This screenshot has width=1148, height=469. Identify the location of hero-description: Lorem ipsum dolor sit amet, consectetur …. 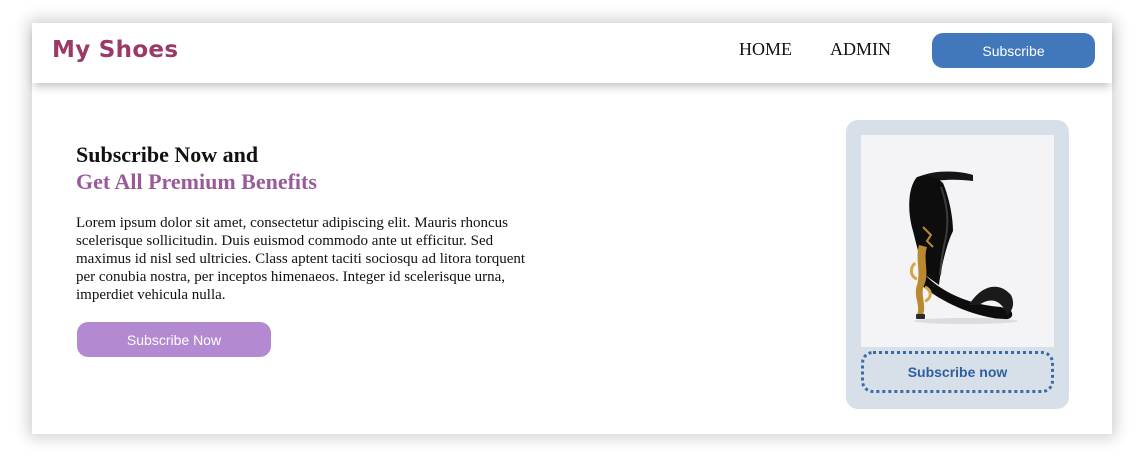
(301, 259).